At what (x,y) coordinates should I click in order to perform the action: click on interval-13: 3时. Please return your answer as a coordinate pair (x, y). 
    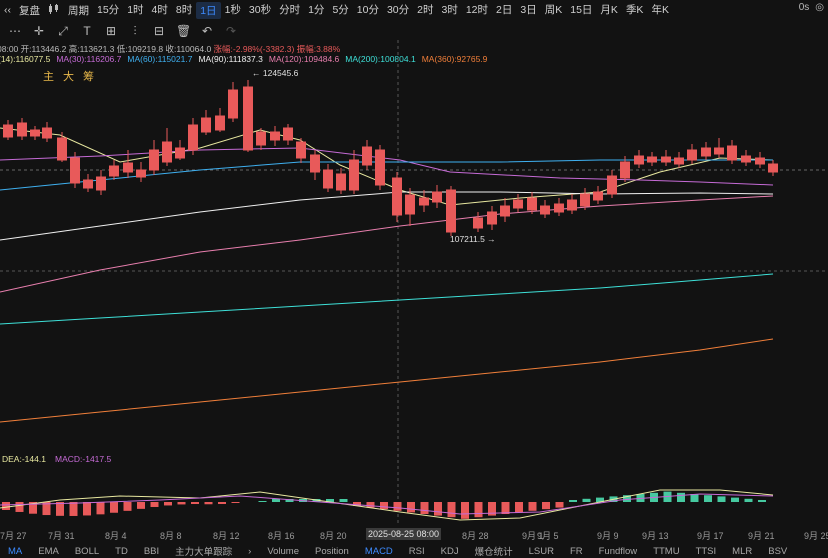
    Looking at the image, I should click on (450, 10).